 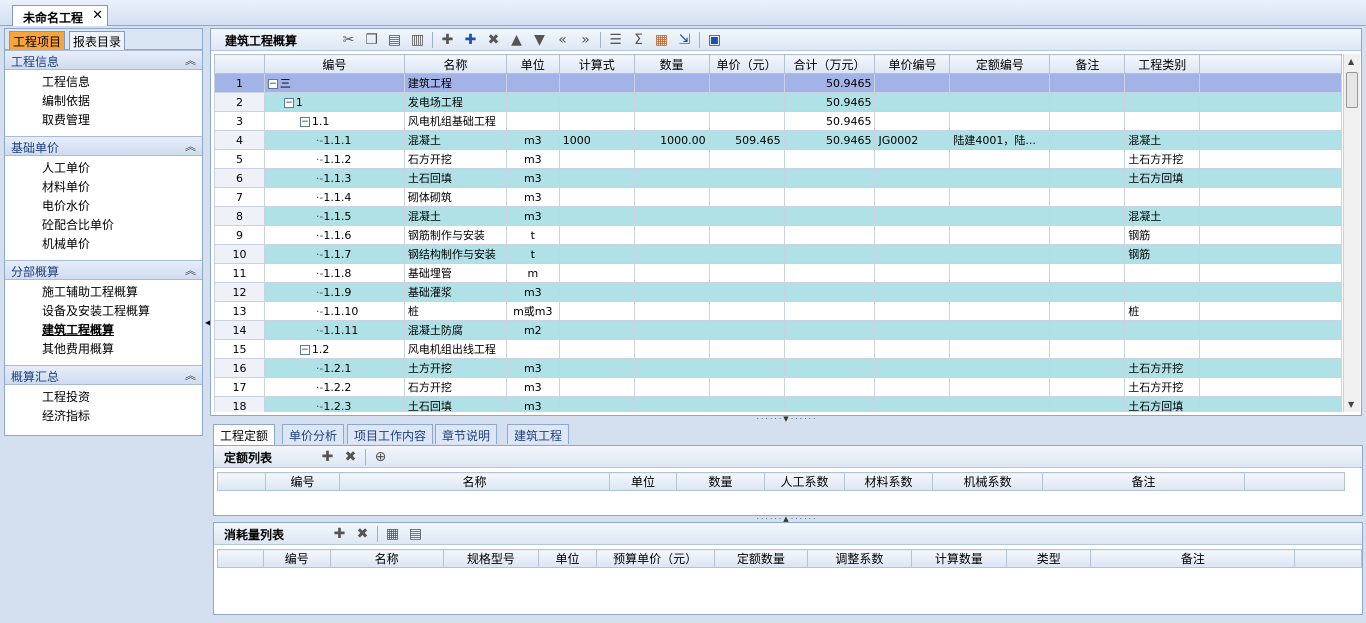 I want to click on header-labor-coef: 人工系数, so click(x=804, y=481).